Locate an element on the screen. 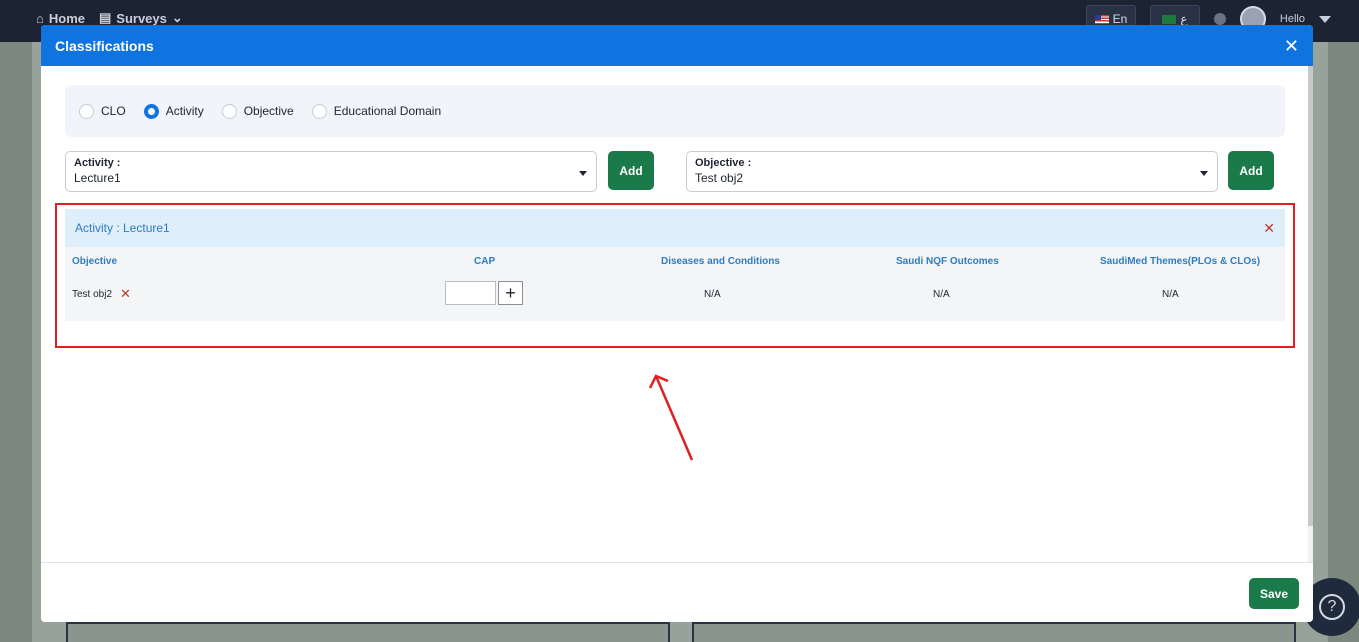  left-gutter is located at coordinates (16, 342).